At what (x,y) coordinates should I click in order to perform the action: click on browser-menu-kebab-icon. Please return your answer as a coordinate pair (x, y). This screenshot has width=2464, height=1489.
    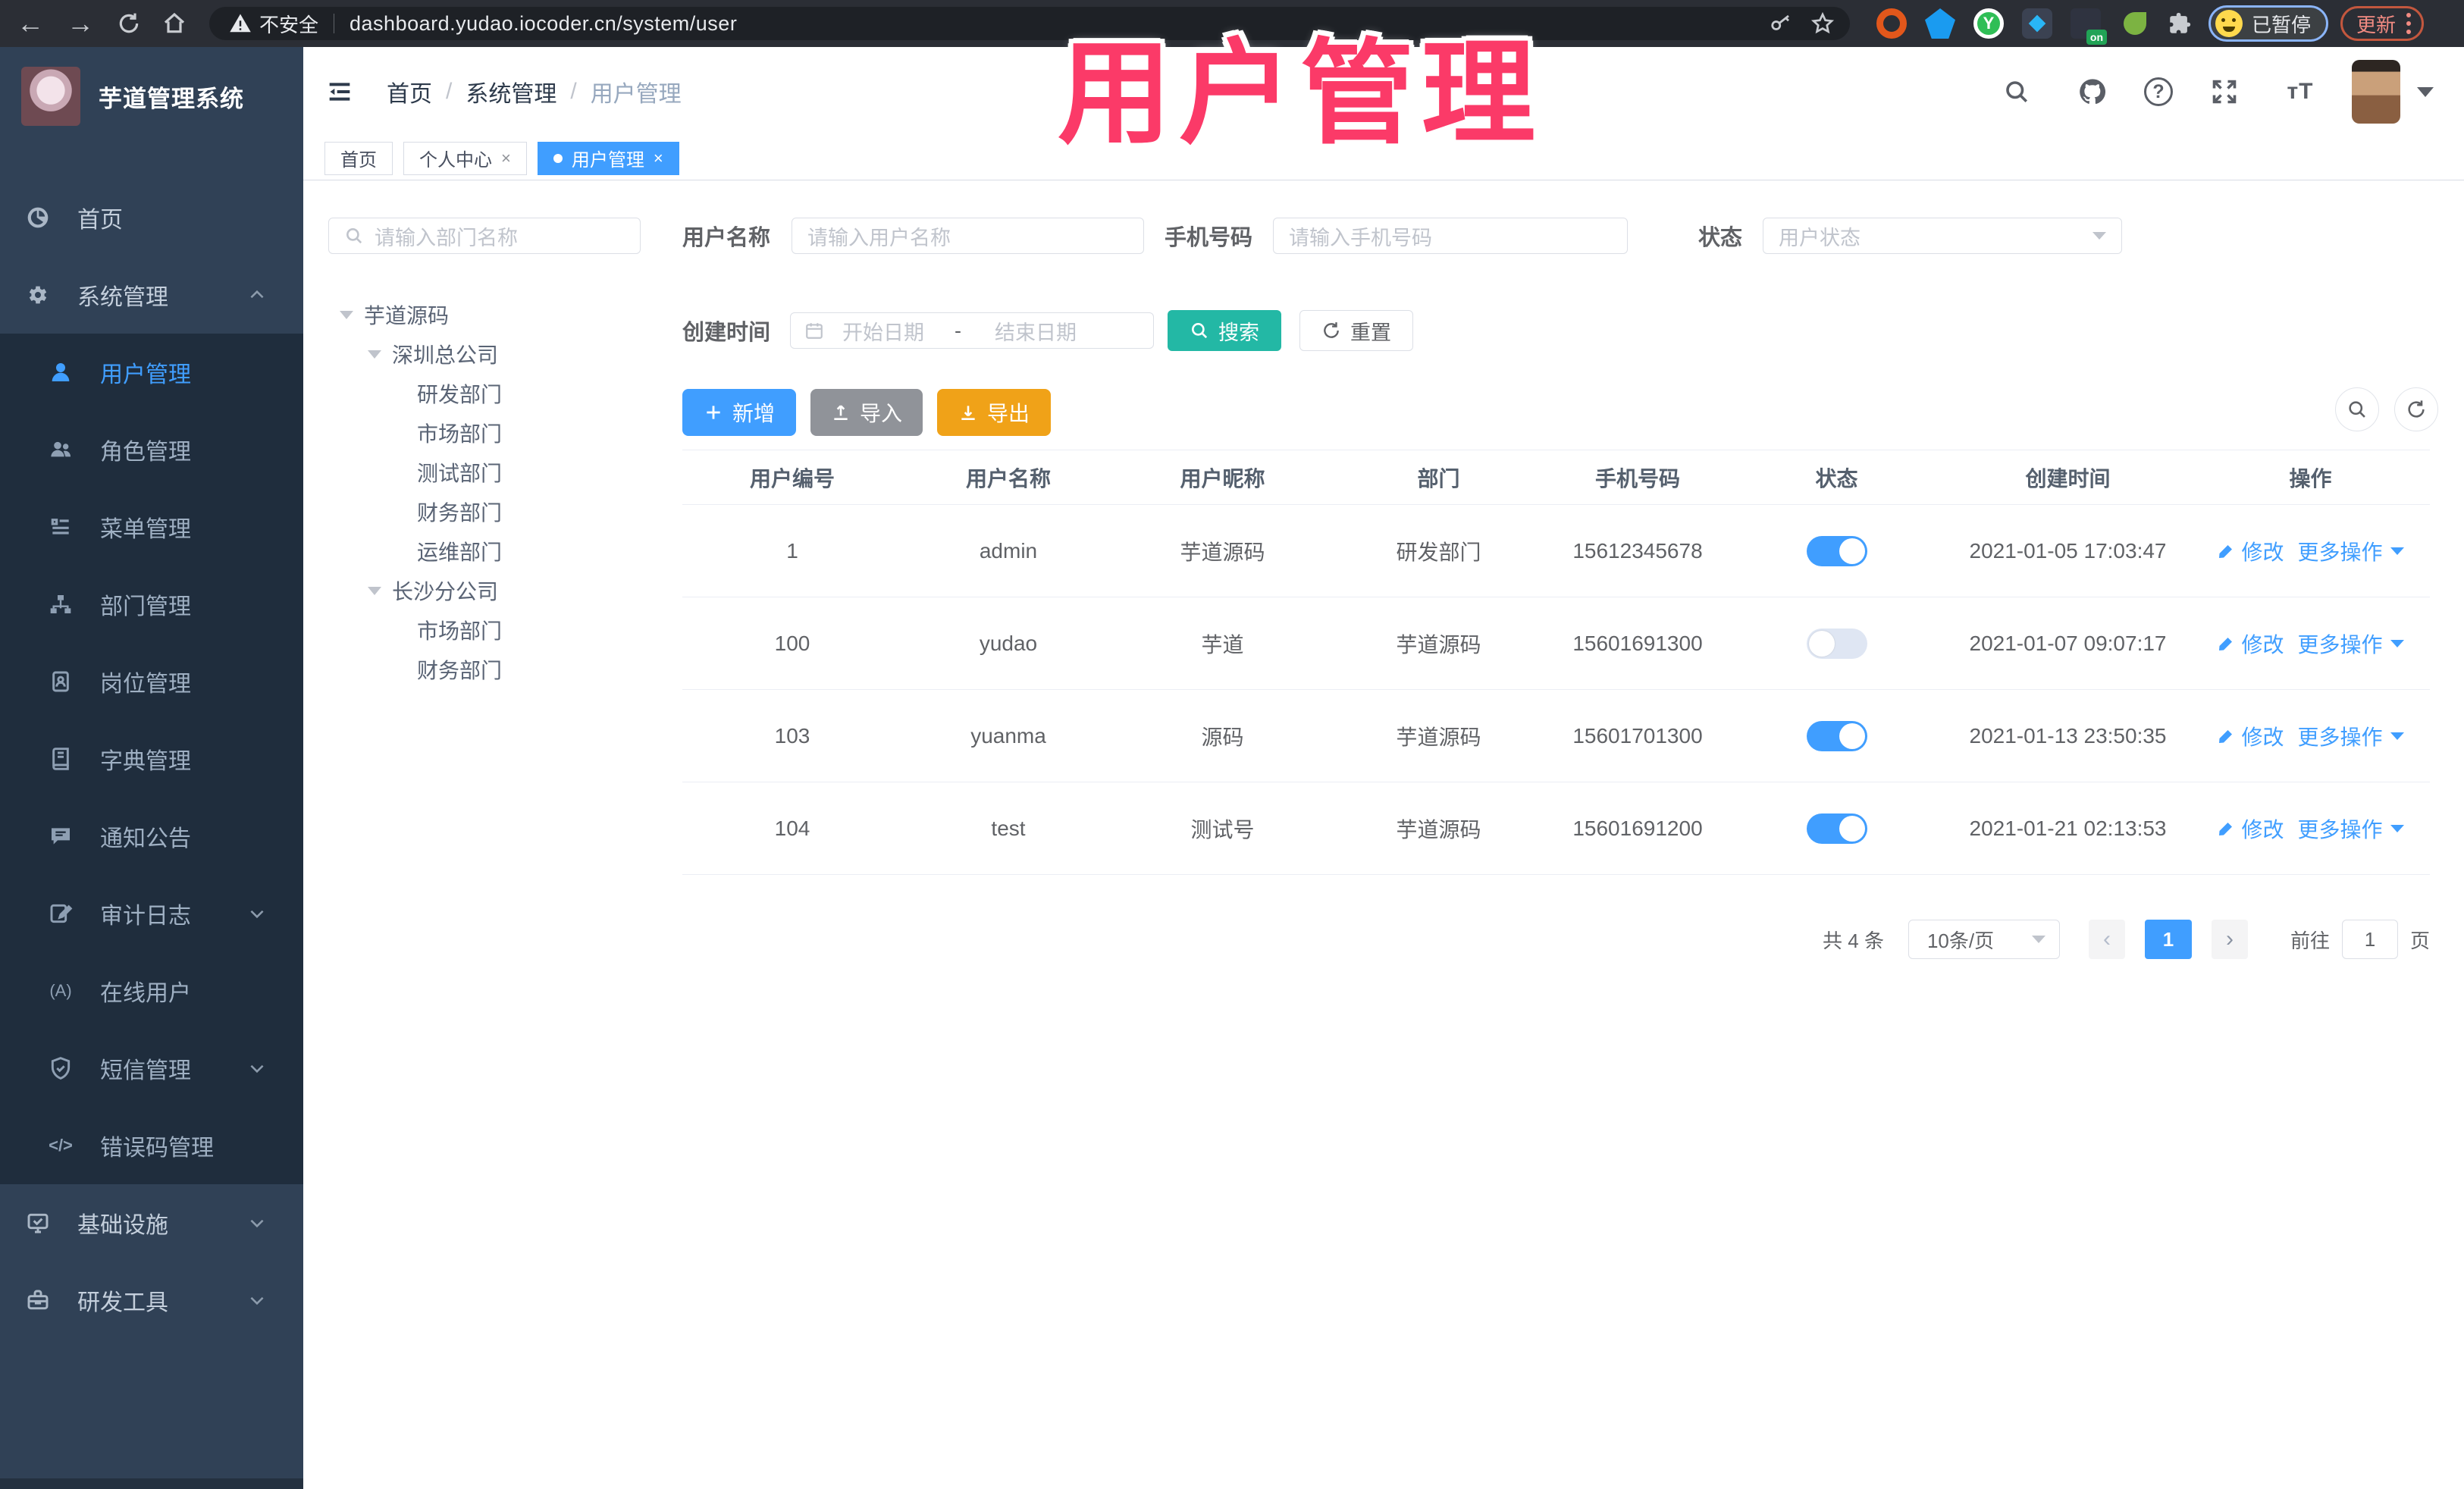
    Looking at the image, I should click on (2409, 23).